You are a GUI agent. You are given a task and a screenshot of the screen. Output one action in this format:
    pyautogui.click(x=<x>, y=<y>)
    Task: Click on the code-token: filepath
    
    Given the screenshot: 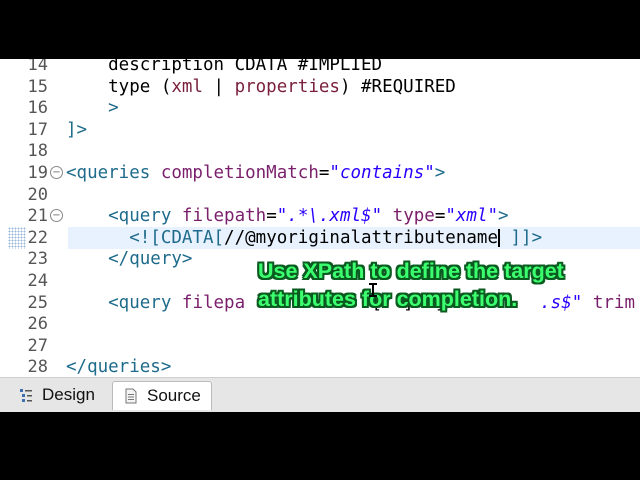 What is the action you would take?
    pyautogui.click(x=224, y=216)
    